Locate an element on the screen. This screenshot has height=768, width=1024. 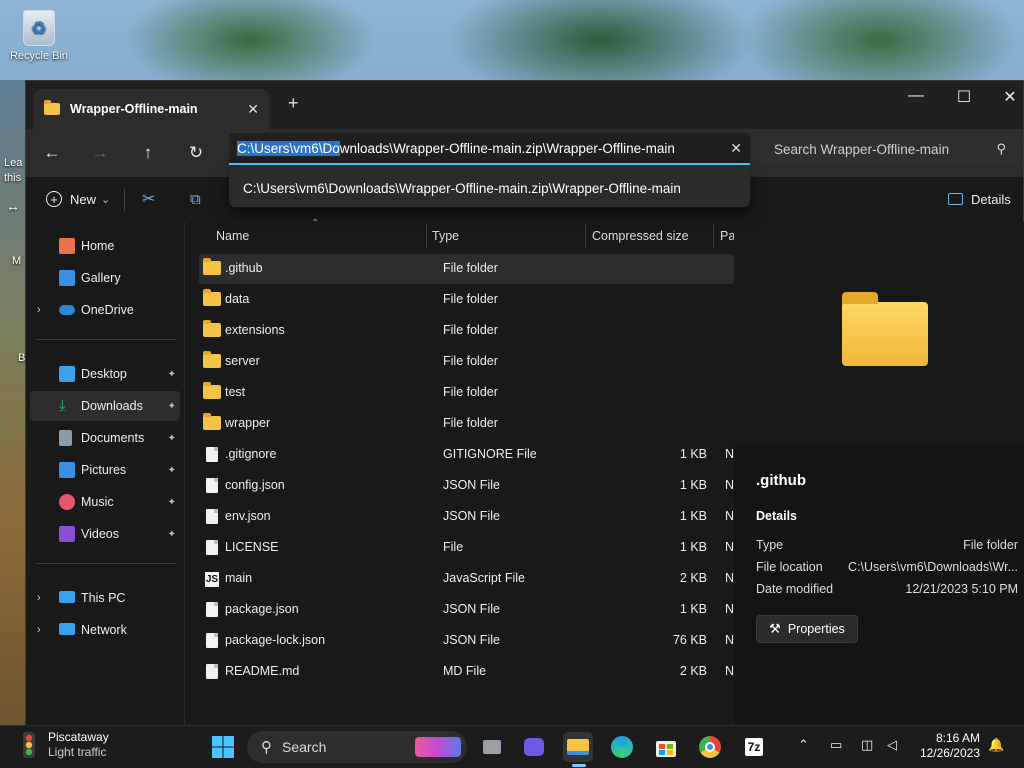
column-header-type: Type is located at coordinates (507, 236).